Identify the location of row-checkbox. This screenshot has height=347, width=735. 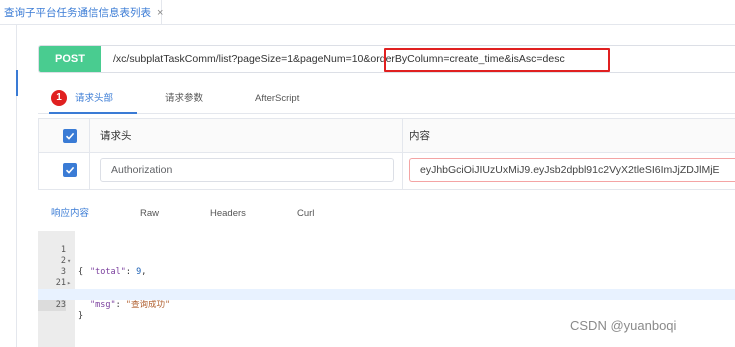
(70, 170).